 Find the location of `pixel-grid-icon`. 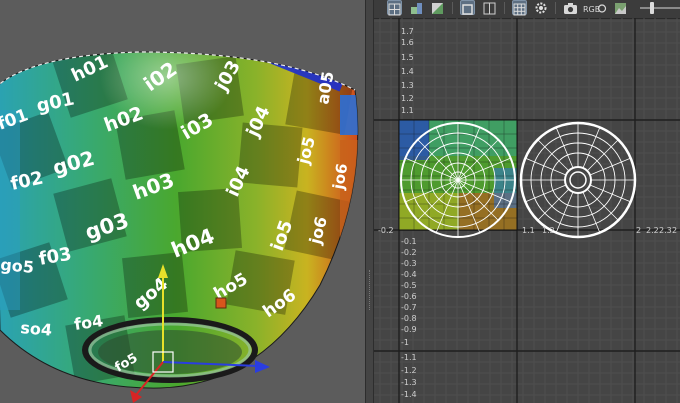

pixel-grid-icon is located at coordinates (489, 8).